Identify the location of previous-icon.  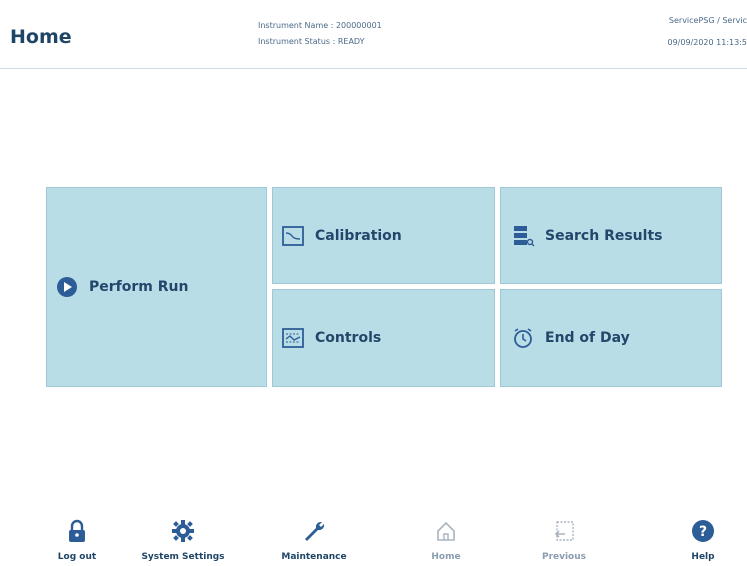
(564, 531).